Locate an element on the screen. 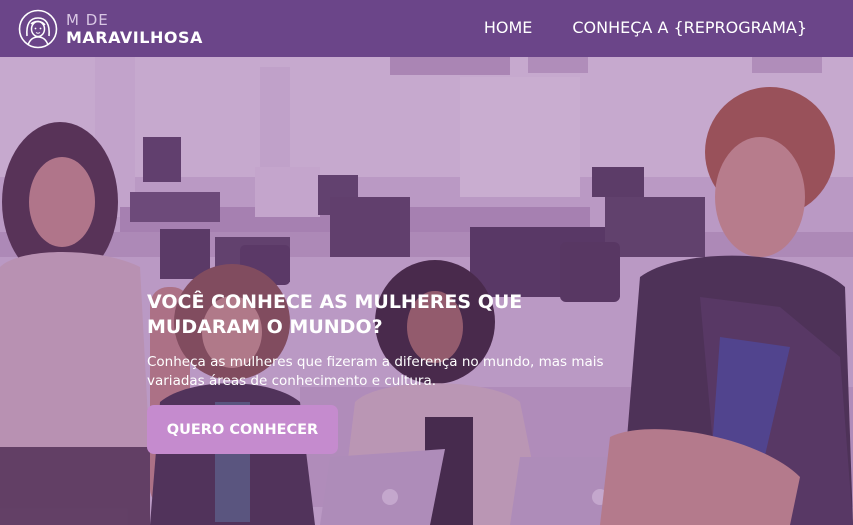 Image resolution: width=853 pixels, height=525 pixels. logo-line-1: M DE is located at coordinates (87, 19).